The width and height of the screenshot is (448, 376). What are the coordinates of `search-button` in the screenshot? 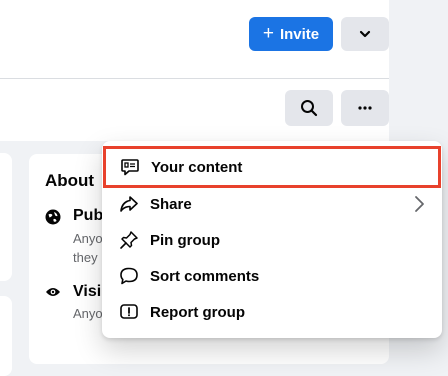 It's located at (309, 108).